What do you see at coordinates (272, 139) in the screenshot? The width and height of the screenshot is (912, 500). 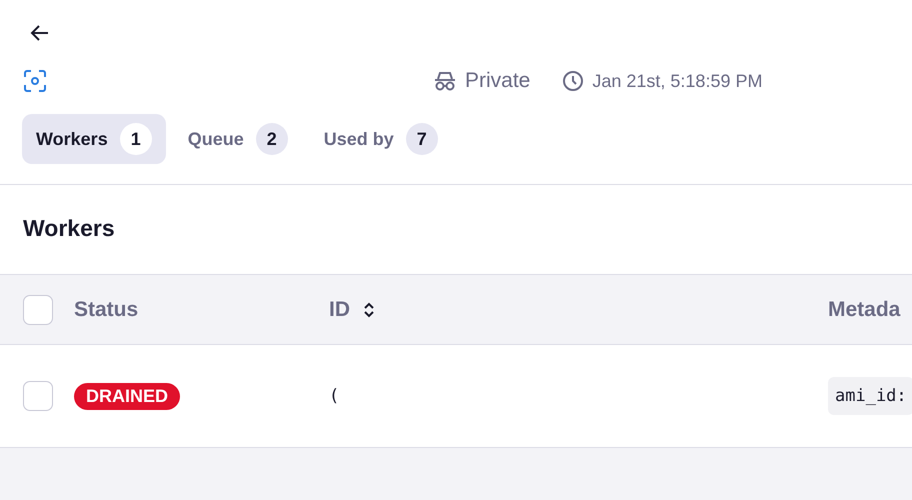 I see `count-badge: 2` at bounding box center [272, 139].